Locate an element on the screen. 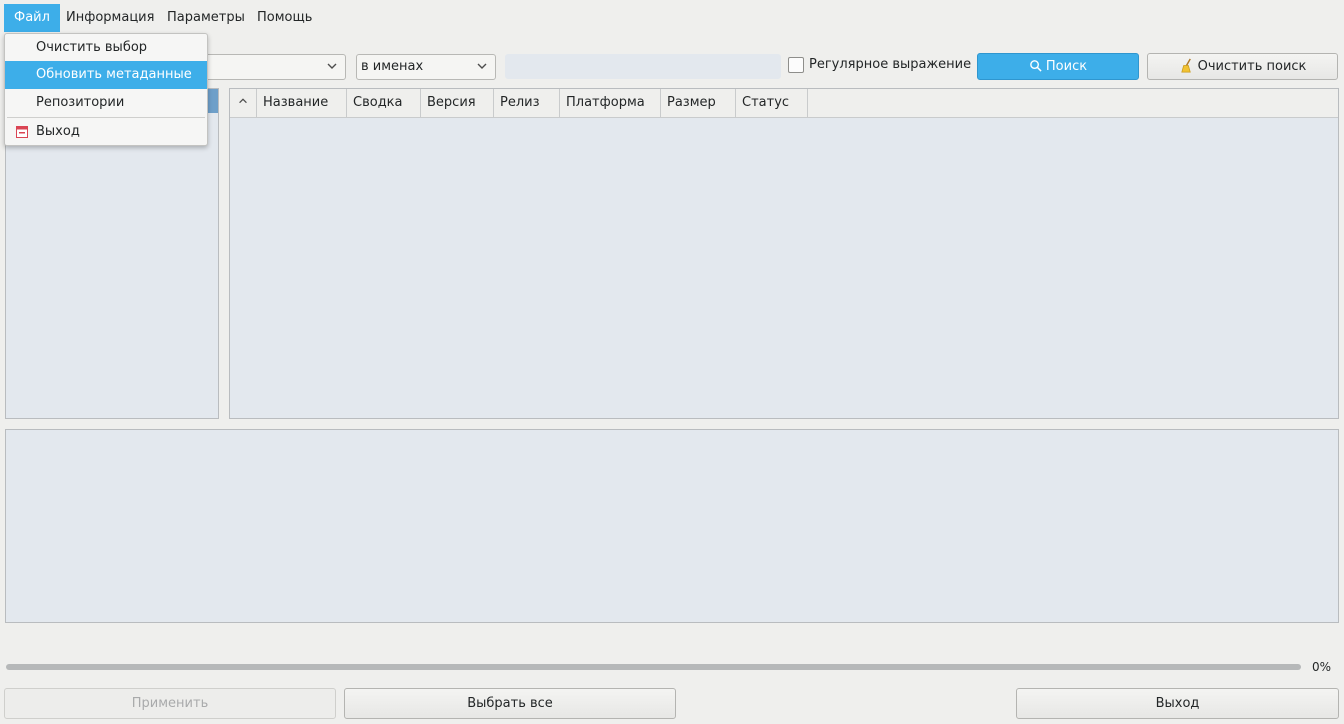 The width and height of the screenshot is (1344, 724). clear-search-label: Очистить поиск is located at coordinates (1252, 66).